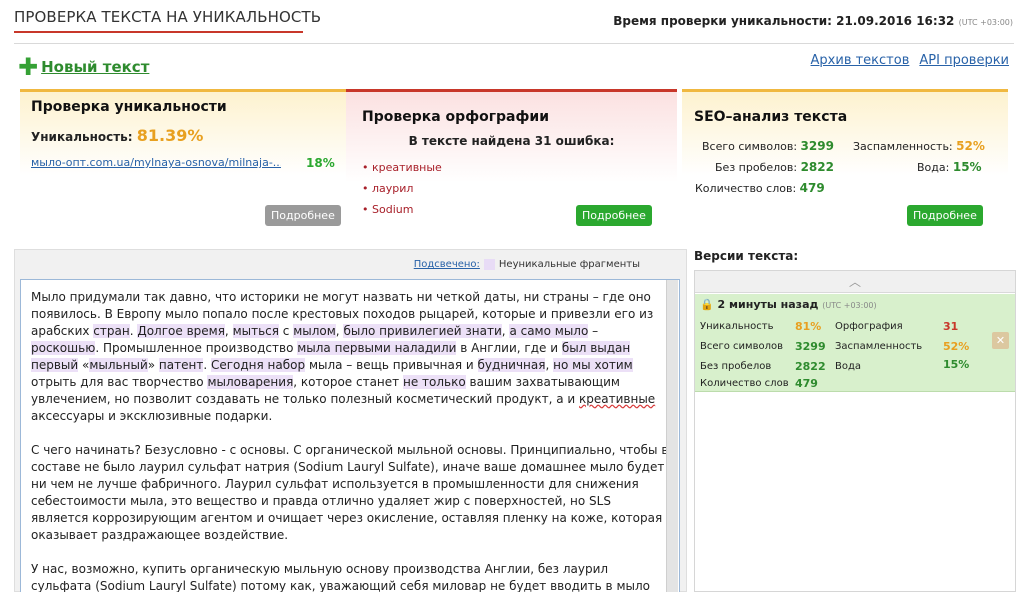 Image resolution: width=1021 pixels, height=592 pixels. I want to click on nonunique-label: Неуникальные фрагменты, so click(569, 264).